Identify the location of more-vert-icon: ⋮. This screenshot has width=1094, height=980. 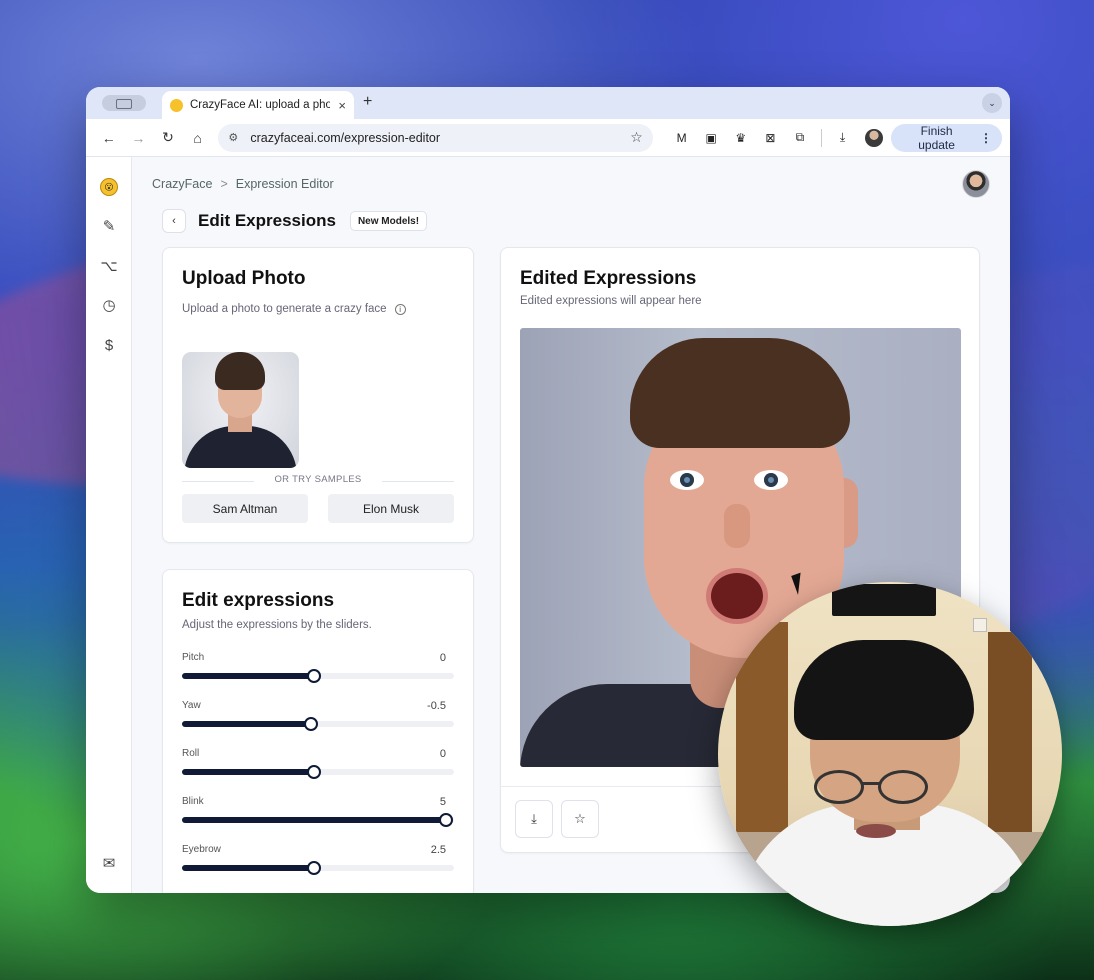
(986, 137).